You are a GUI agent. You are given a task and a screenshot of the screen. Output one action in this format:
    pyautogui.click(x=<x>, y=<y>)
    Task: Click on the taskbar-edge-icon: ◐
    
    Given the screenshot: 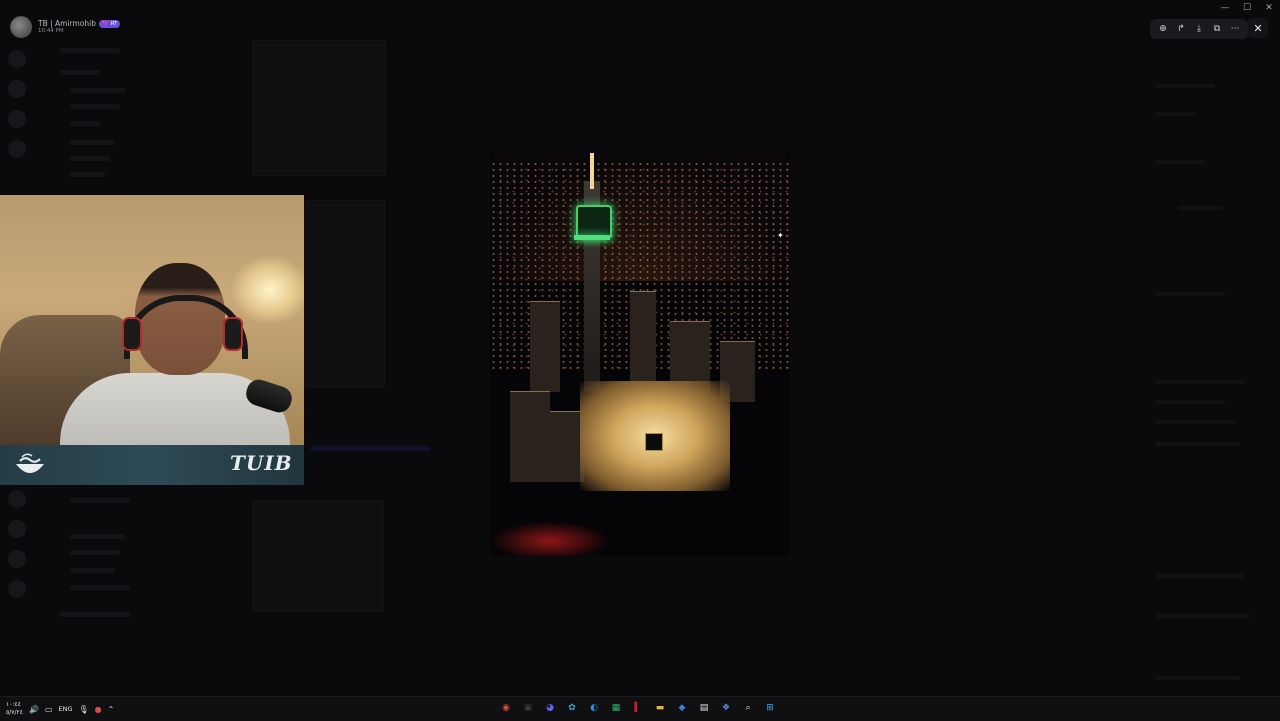 What is the action you would take?
    pyautogui.click(x=594, y=708)
    